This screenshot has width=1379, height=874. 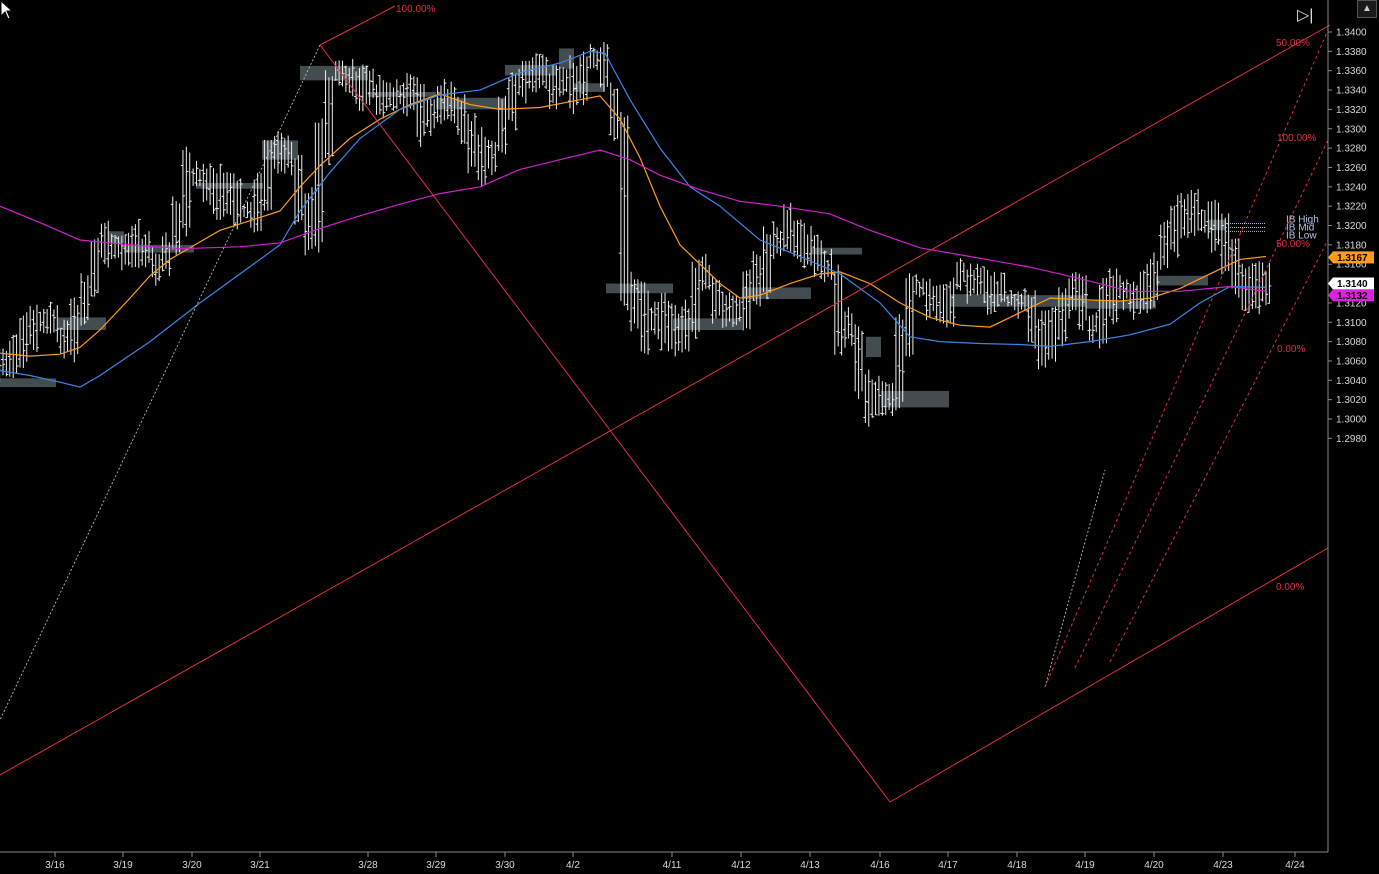 I want to click on price-tick-label: 1.3180, so click(x=1351, y=245).